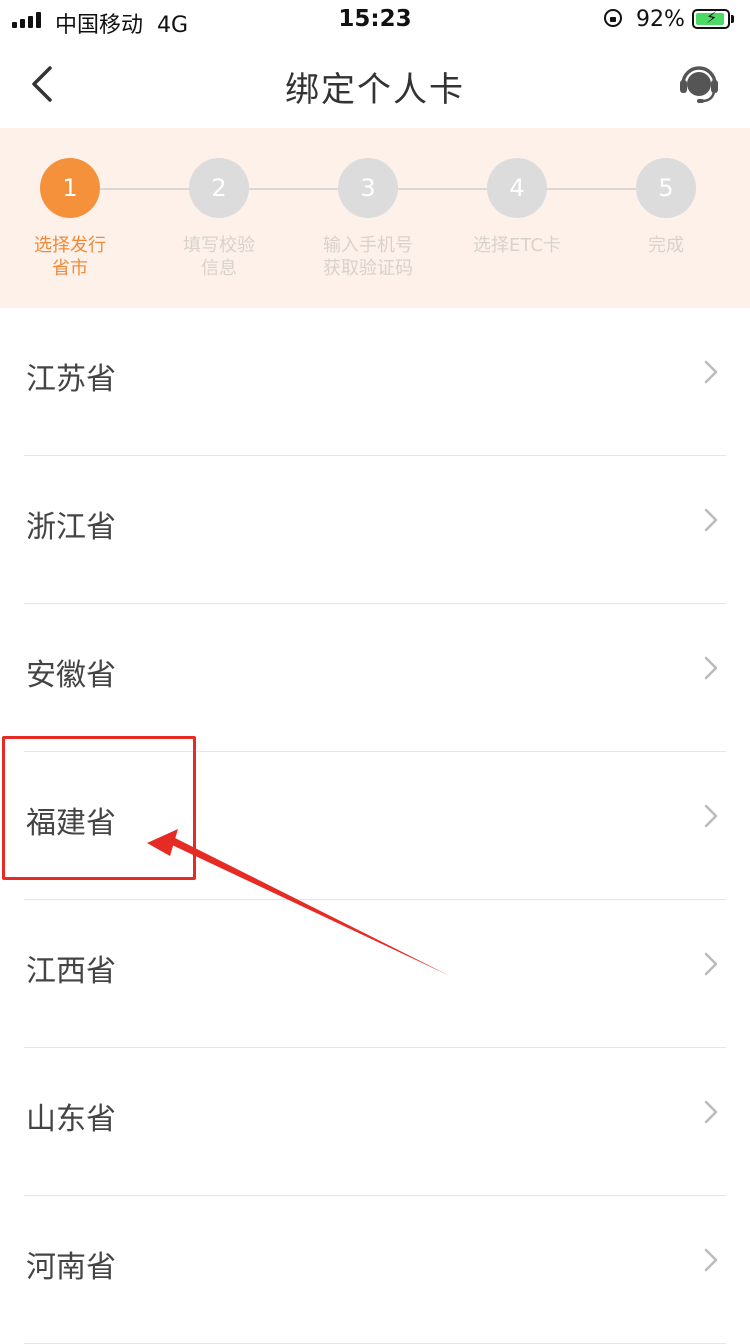  I want to click on step-label: 输入手机号 获取验证码, so click(368, 257).